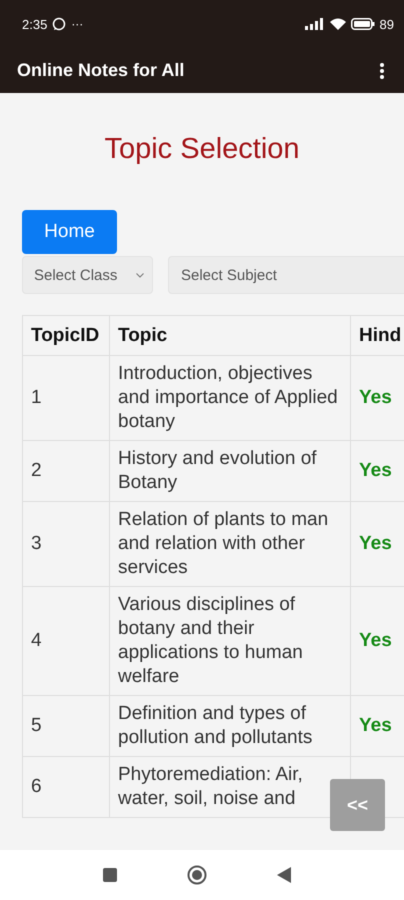 This screenshot has width=404, height=900. Describe the element at coordinates (66, 471) in the screenshot. I see `table-cell: 2` at that location.